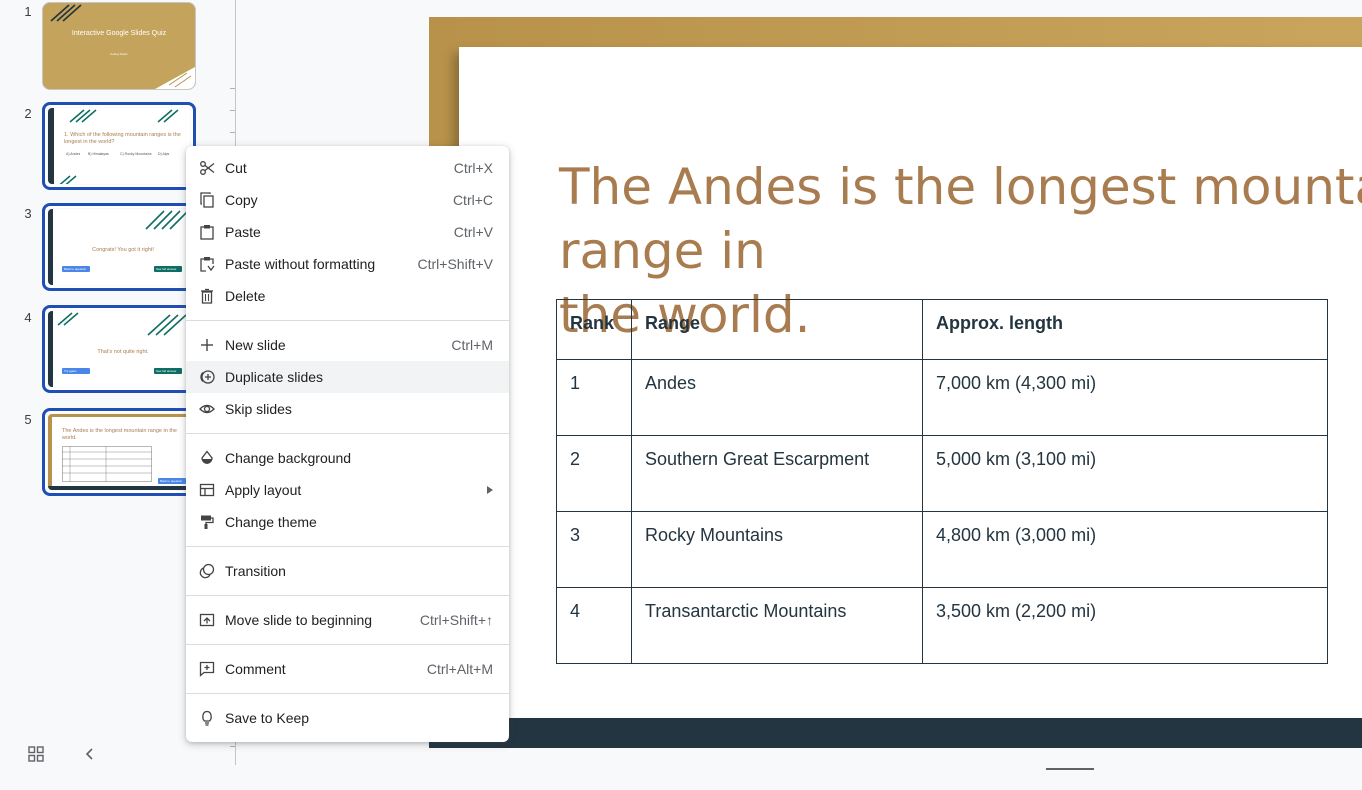  Describe the element at coordinates (207, 200) in the screenshot. I see `copy-icon` at that location.